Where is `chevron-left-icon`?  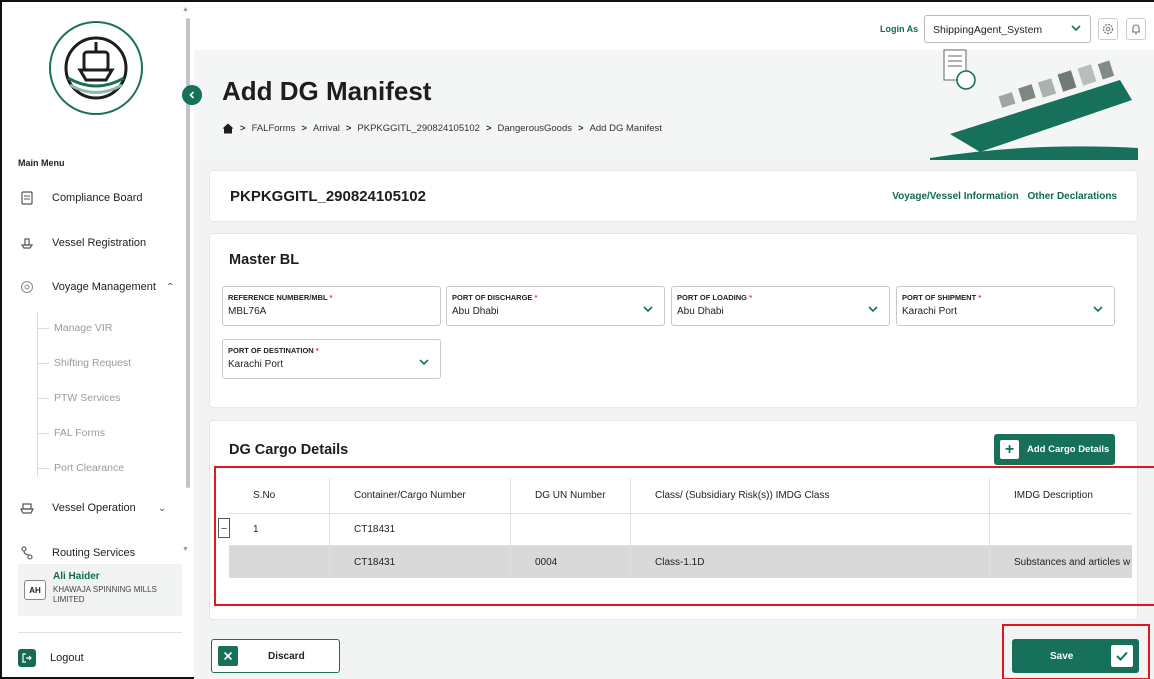
chevron-left-icon is located at coordinates (192, 95).